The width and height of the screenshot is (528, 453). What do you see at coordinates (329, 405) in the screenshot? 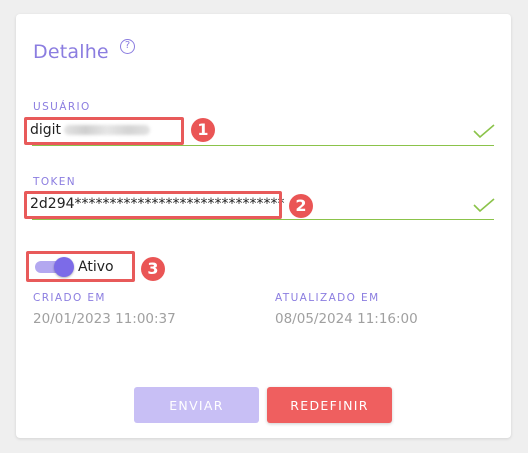
I see `reset-button: REDEFINIR` at bounding box center [329, 405].